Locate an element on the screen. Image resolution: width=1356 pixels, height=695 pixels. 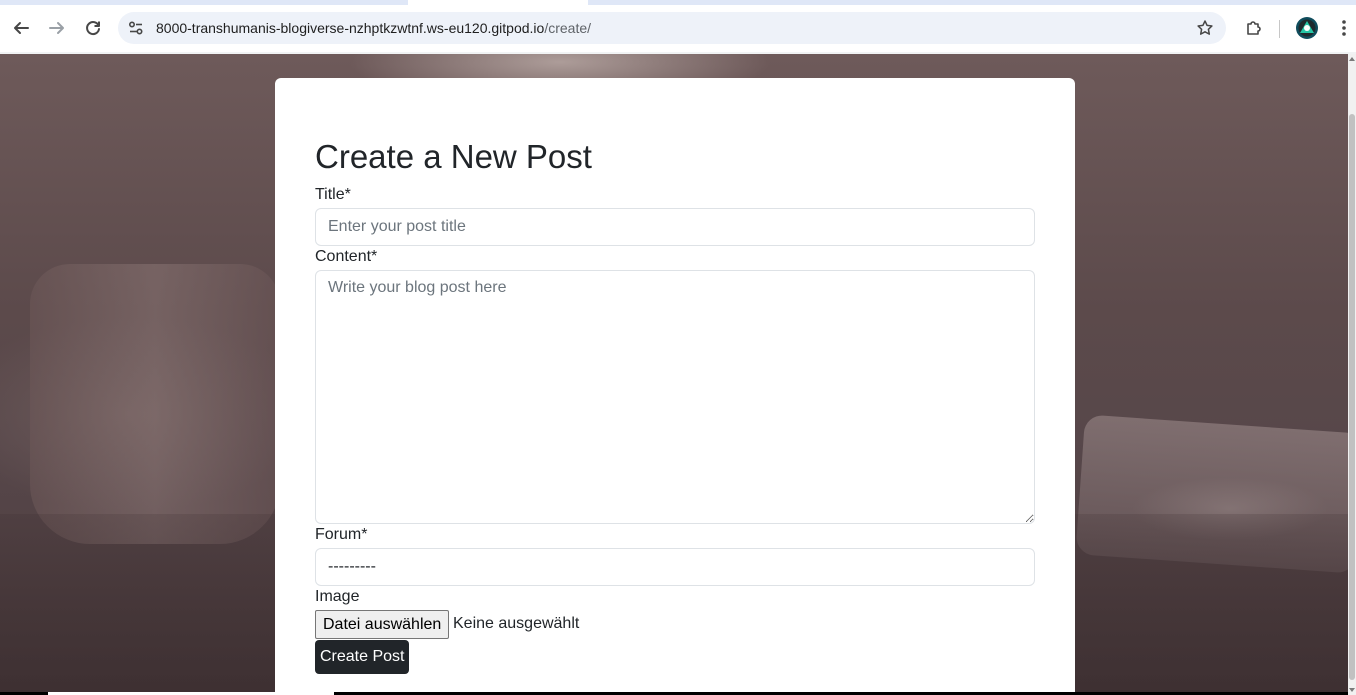
puzzle-icon is located at coordinates (1254, 28).